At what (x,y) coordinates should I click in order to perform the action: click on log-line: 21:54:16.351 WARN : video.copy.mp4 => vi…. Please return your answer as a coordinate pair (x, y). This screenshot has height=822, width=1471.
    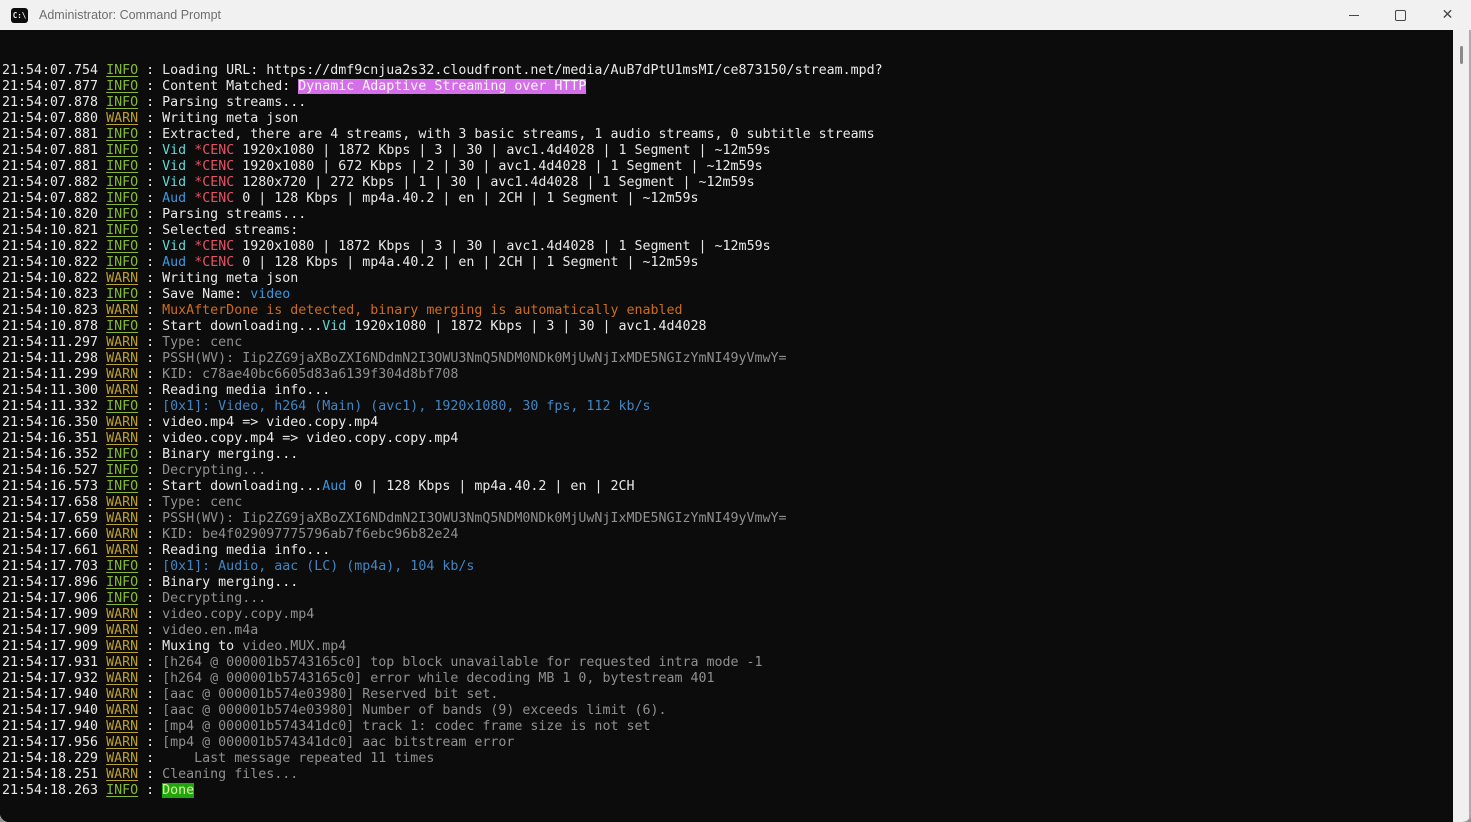
    Looking at the image, I should click on (727, 439).